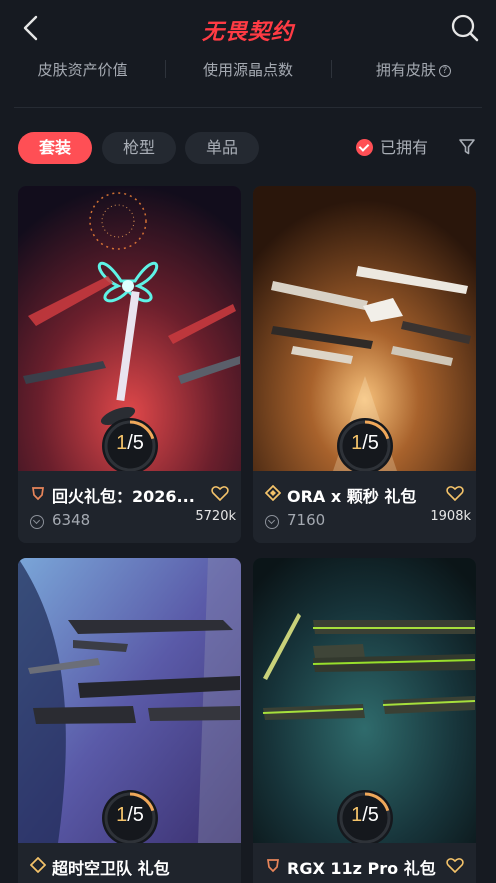  What do you see at coordinates (465, 28) in the screenshot?
I see `search-icon` at bounding box center [465, 28].